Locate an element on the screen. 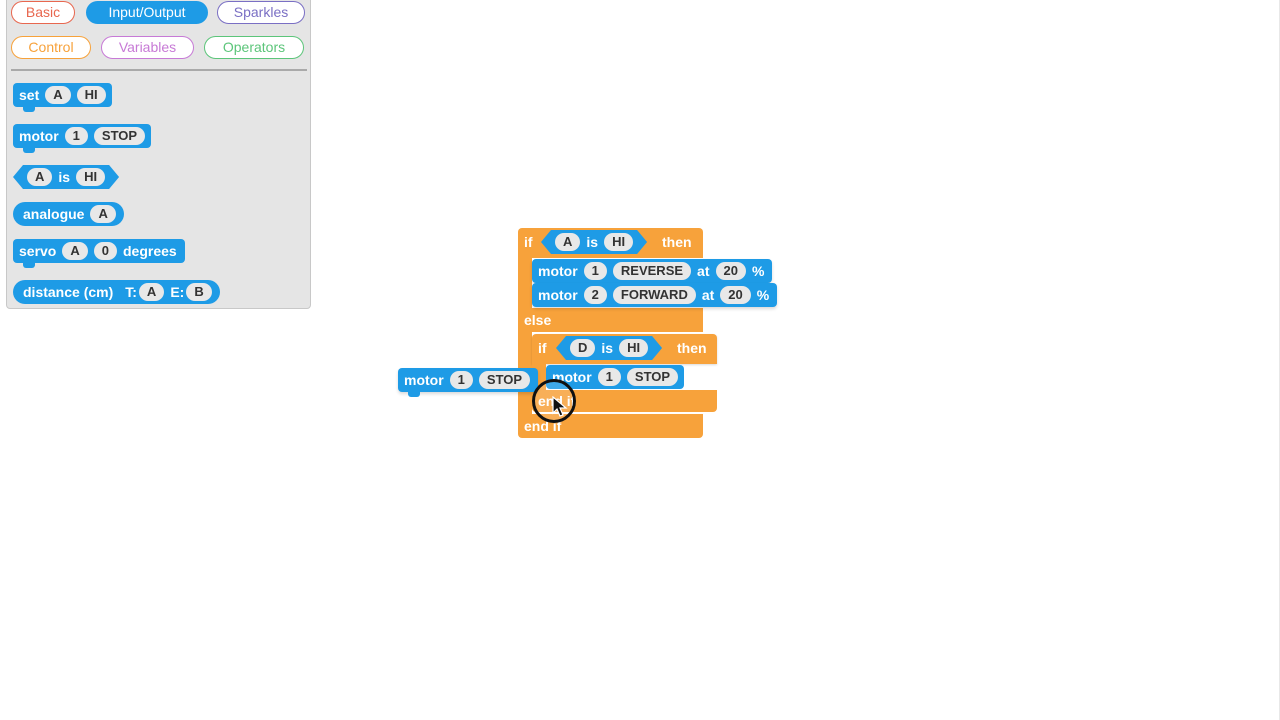 The height and width of the screenshot is (720, 1280). motor-number-slot: 2 is located at coordinates (595, 295).